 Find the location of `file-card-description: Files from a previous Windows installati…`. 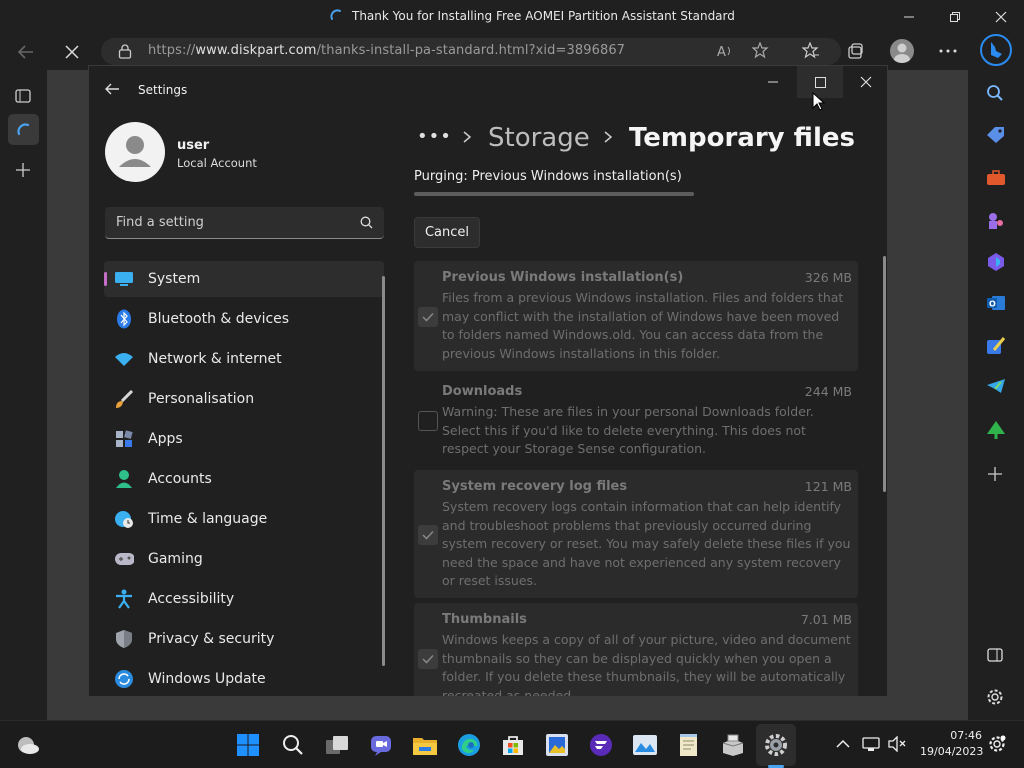

file-card-description: Files from a previous Windows installati… is located at coordinates (643, 325).